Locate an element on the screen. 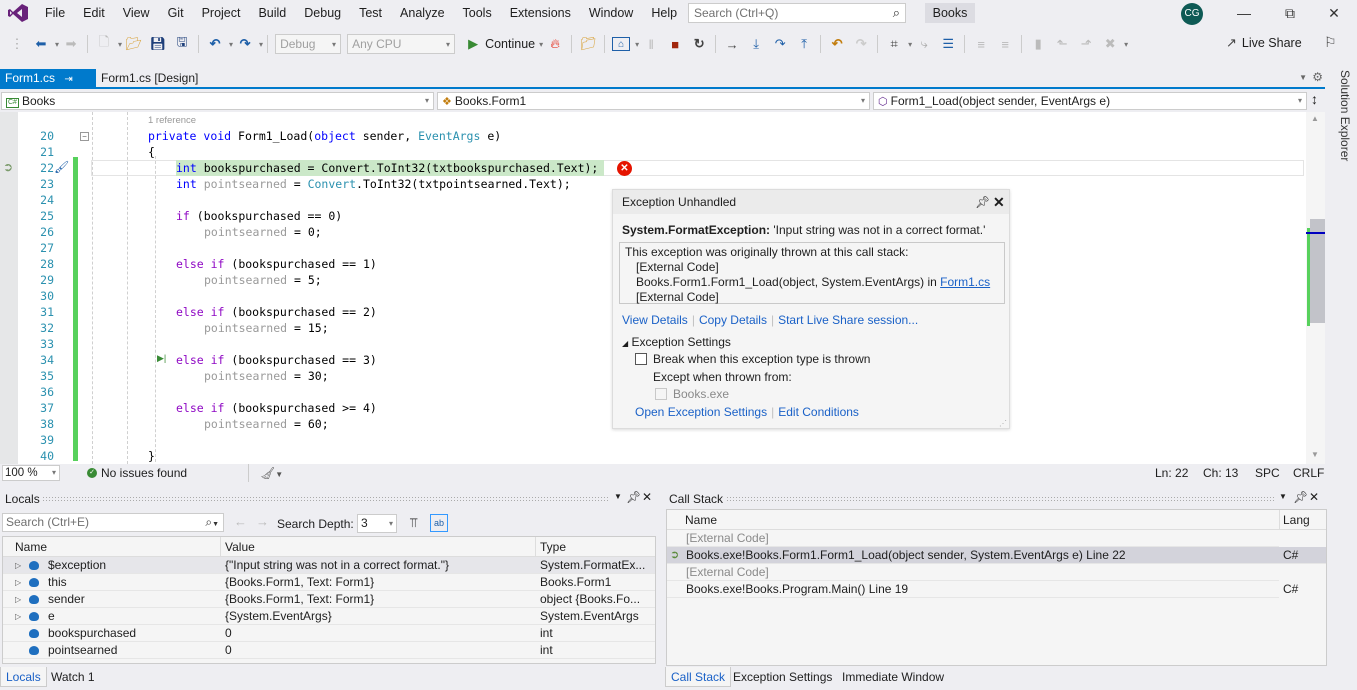 This screenshot has width=1357, height=690. collapse-region-icon: − is located at coordinates (84, 136).